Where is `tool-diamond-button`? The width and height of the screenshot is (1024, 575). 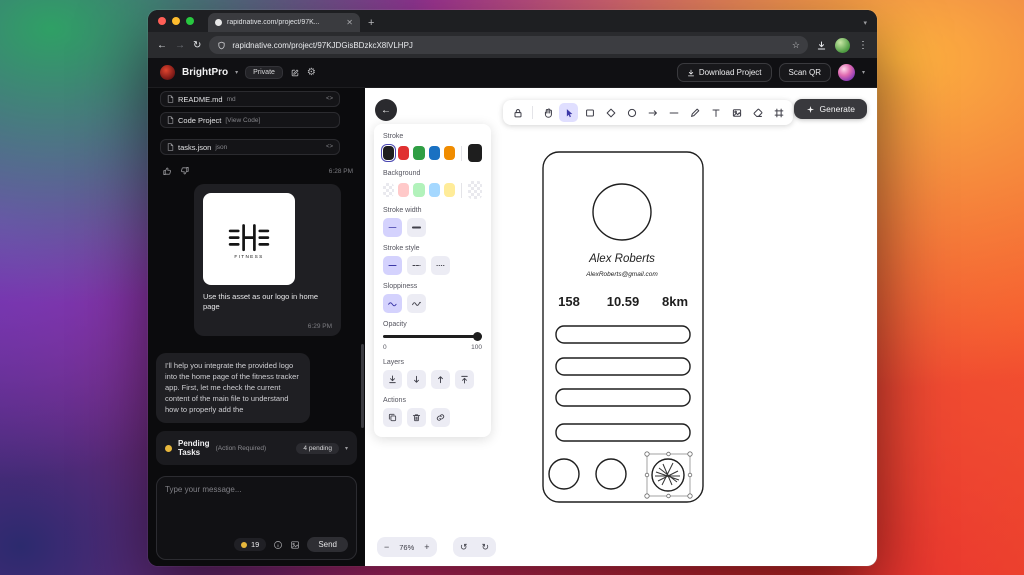
tool-diamond-button is located at coordinates (610, 112).